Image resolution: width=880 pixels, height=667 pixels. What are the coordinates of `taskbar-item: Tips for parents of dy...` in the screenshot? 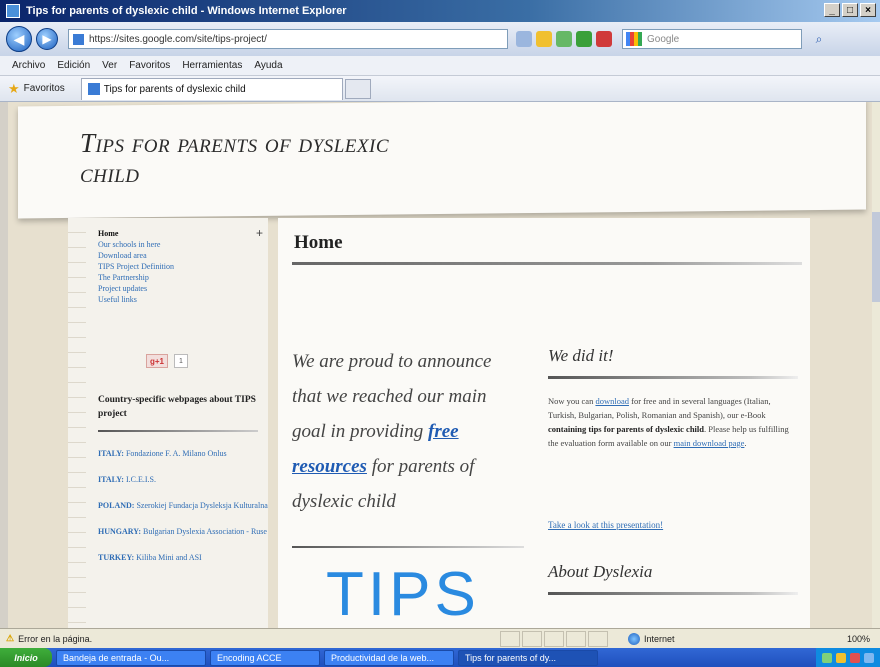 It's located at (528, 657).